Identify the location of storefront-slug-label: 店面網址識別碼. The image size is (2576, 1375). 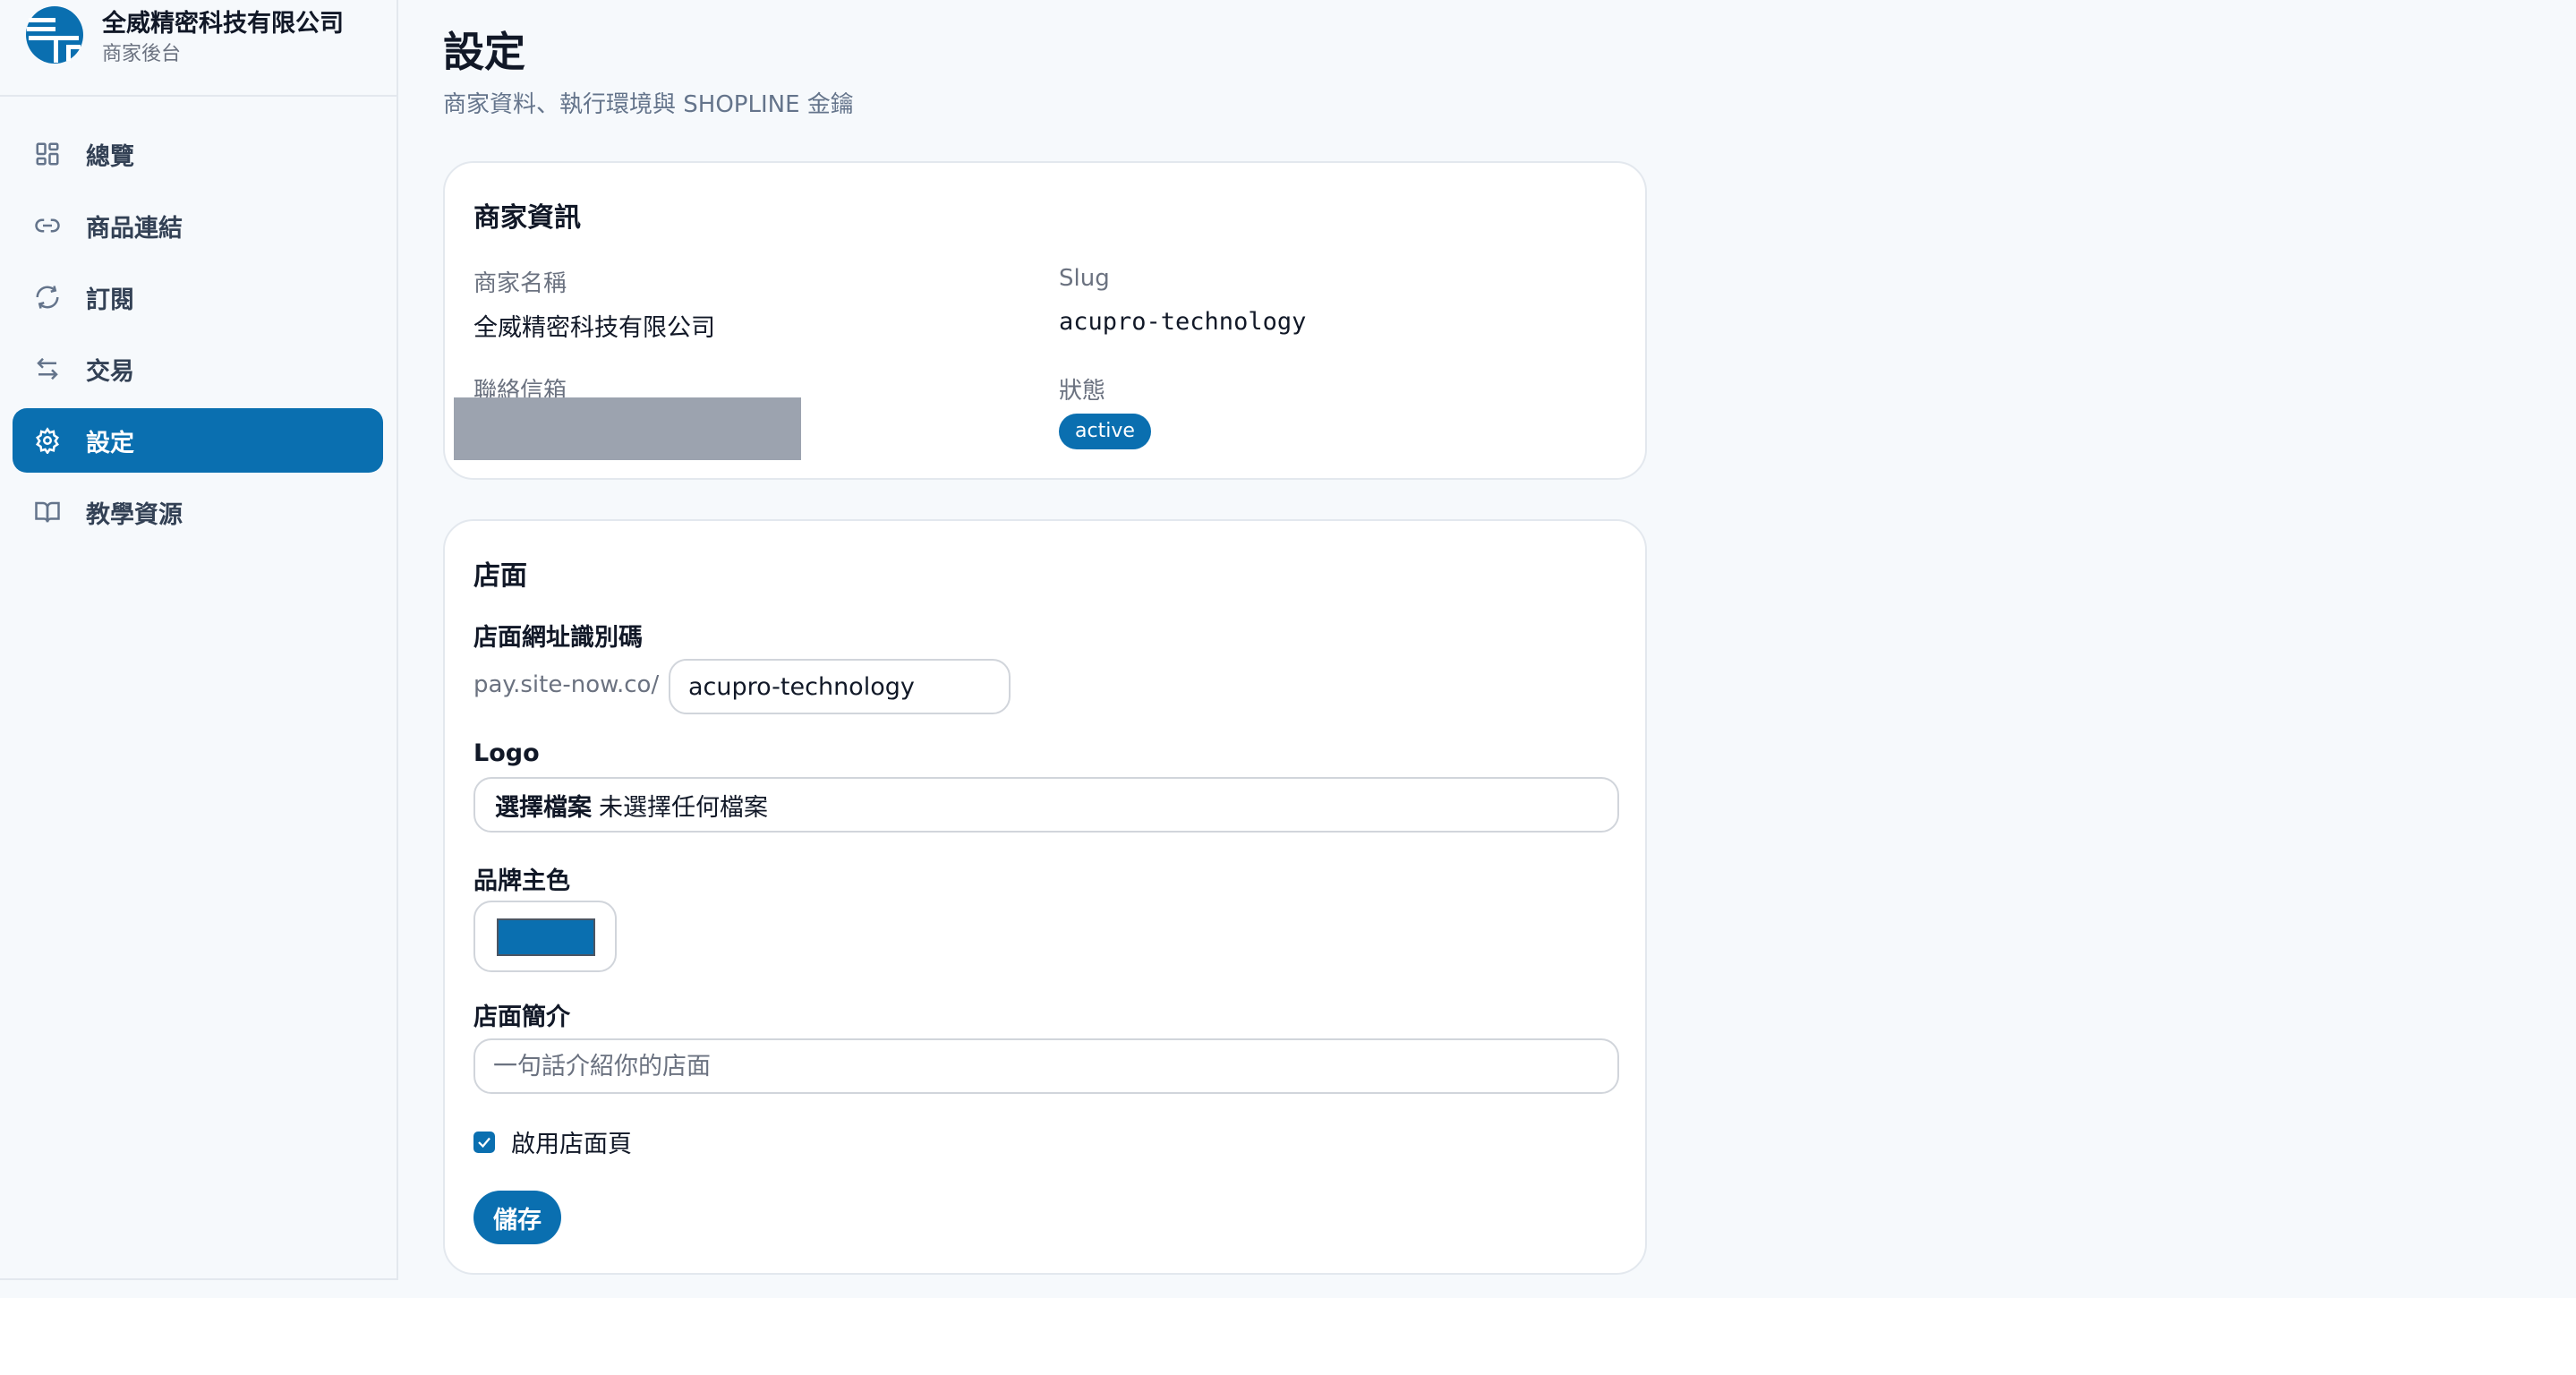
(558, 638).